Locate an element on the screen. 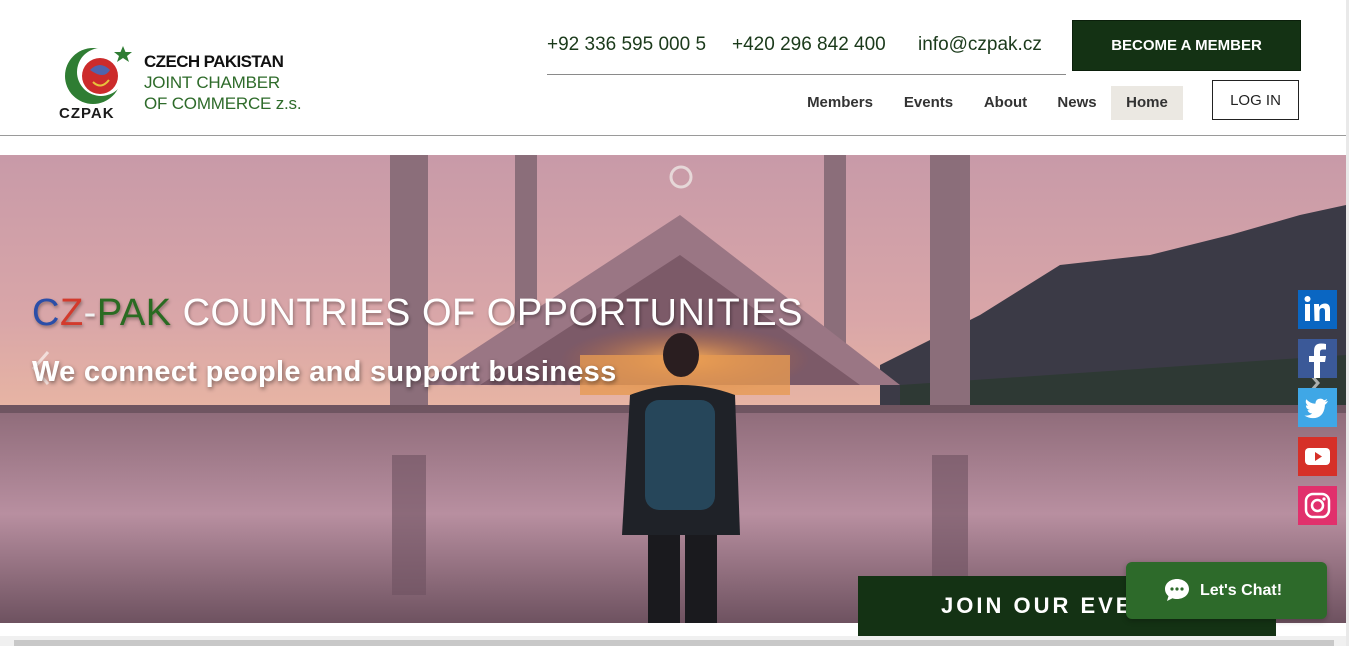 The image size is (1349, 646). headline-c: C is located at coordinates (46, 313).